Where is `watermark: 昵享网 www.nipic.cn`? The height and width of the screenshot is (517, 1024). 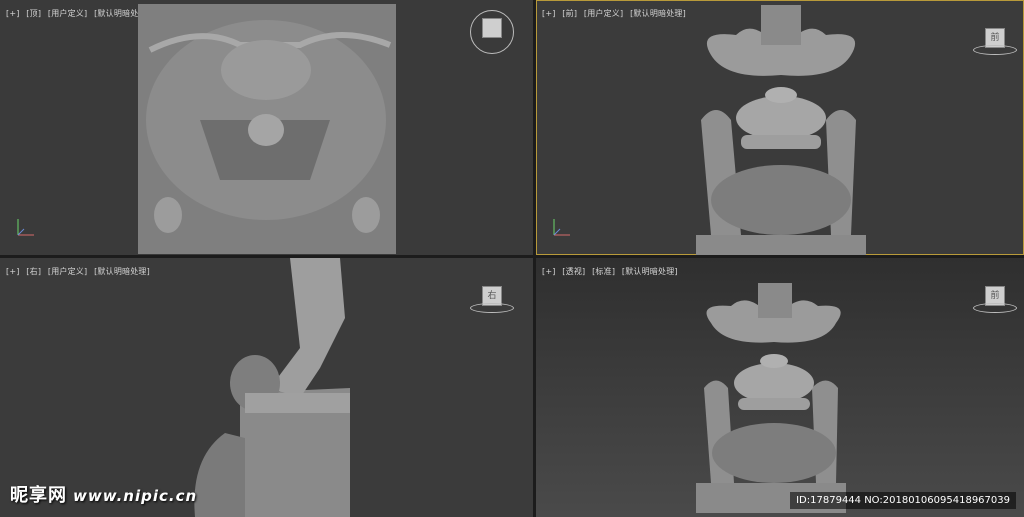
watermark: 昵享网 www.nipic.cn is located at coordinates (103, 494).